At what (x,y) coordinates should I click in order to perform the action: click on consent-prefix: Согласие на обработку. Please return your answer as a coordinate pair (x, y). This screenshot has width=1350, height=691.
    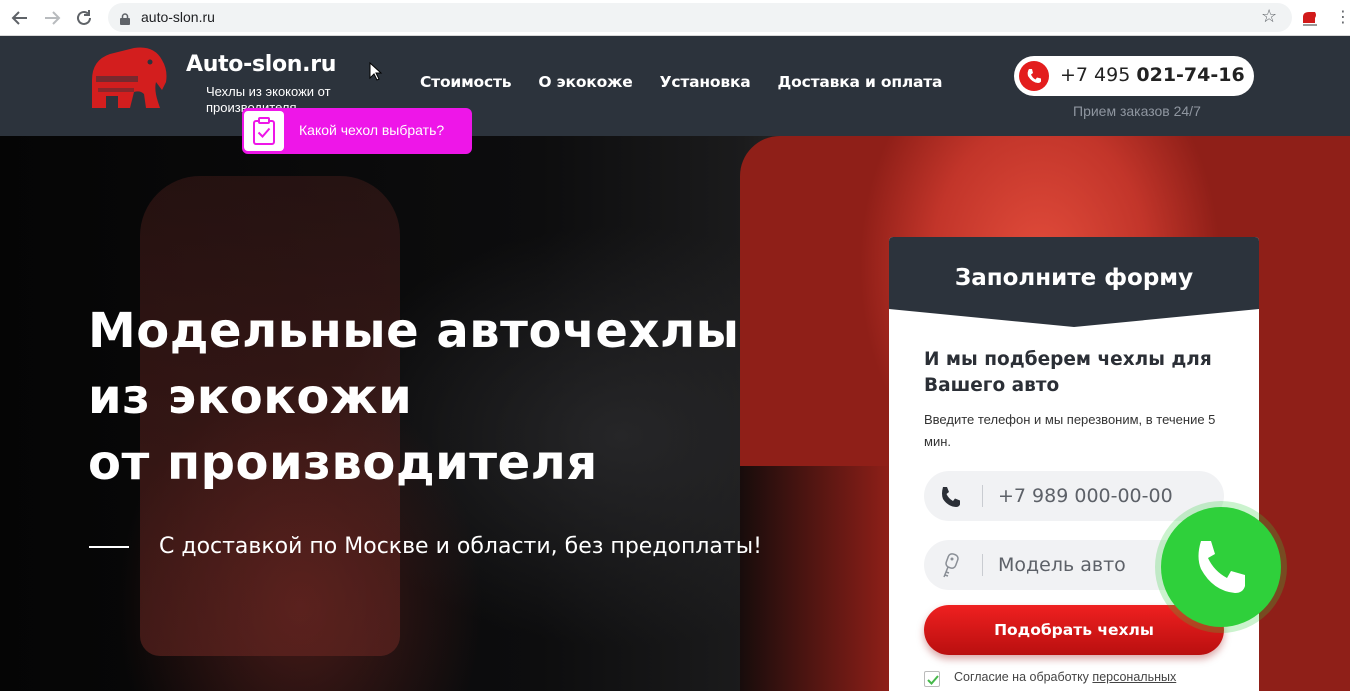
    Looking at the image, I should click on (1021, 677).